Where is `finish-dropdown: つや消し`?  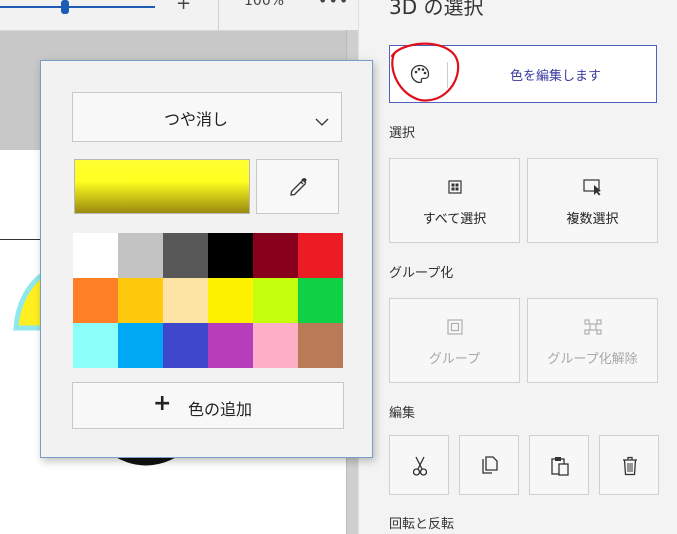
finish-dropdown: つや消し is located at coordinates (207, 117).